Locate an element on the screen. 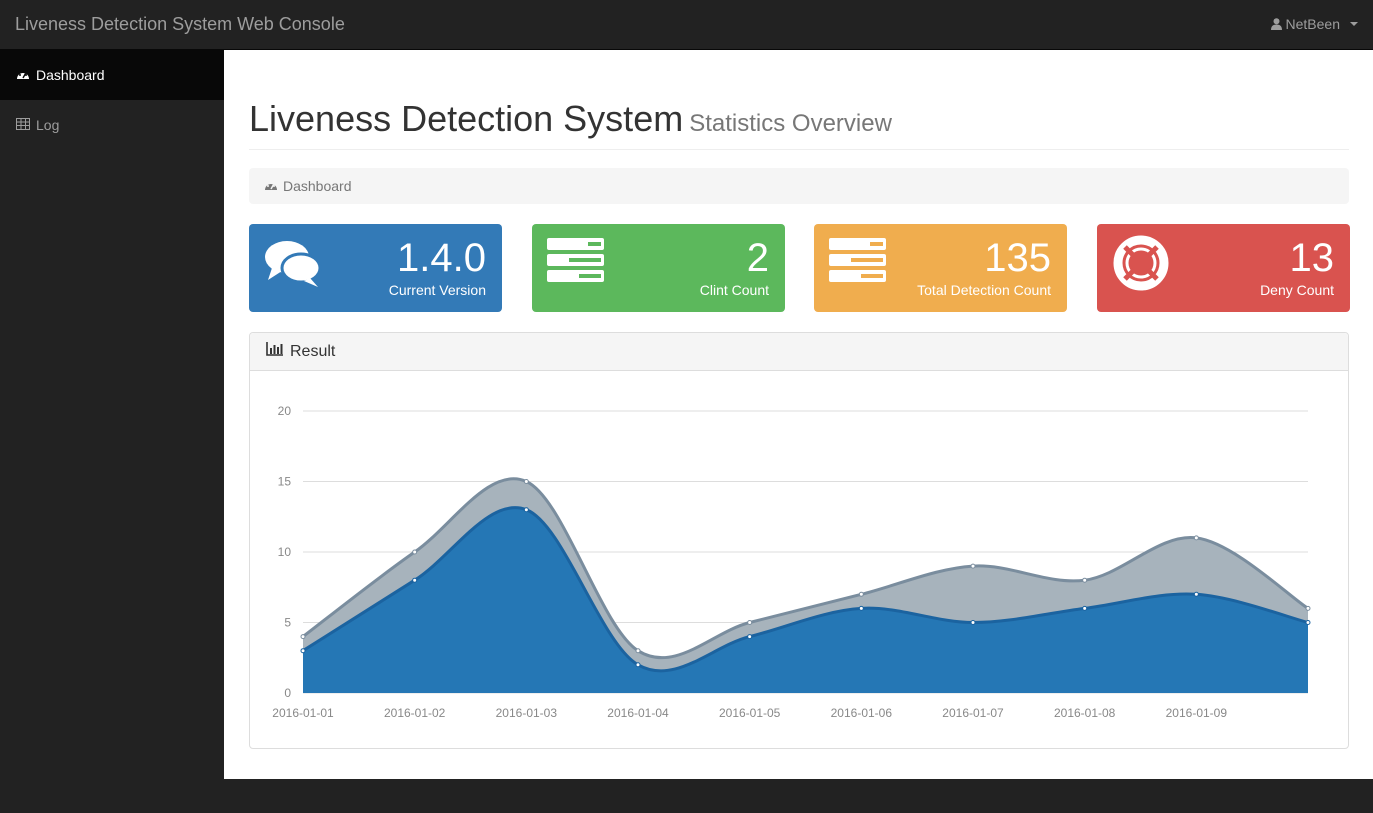 The height and width of the screenshot is (813, 1373). stat-card-deny-count: 13 Deny Count is located at coordinates (1223, 268).